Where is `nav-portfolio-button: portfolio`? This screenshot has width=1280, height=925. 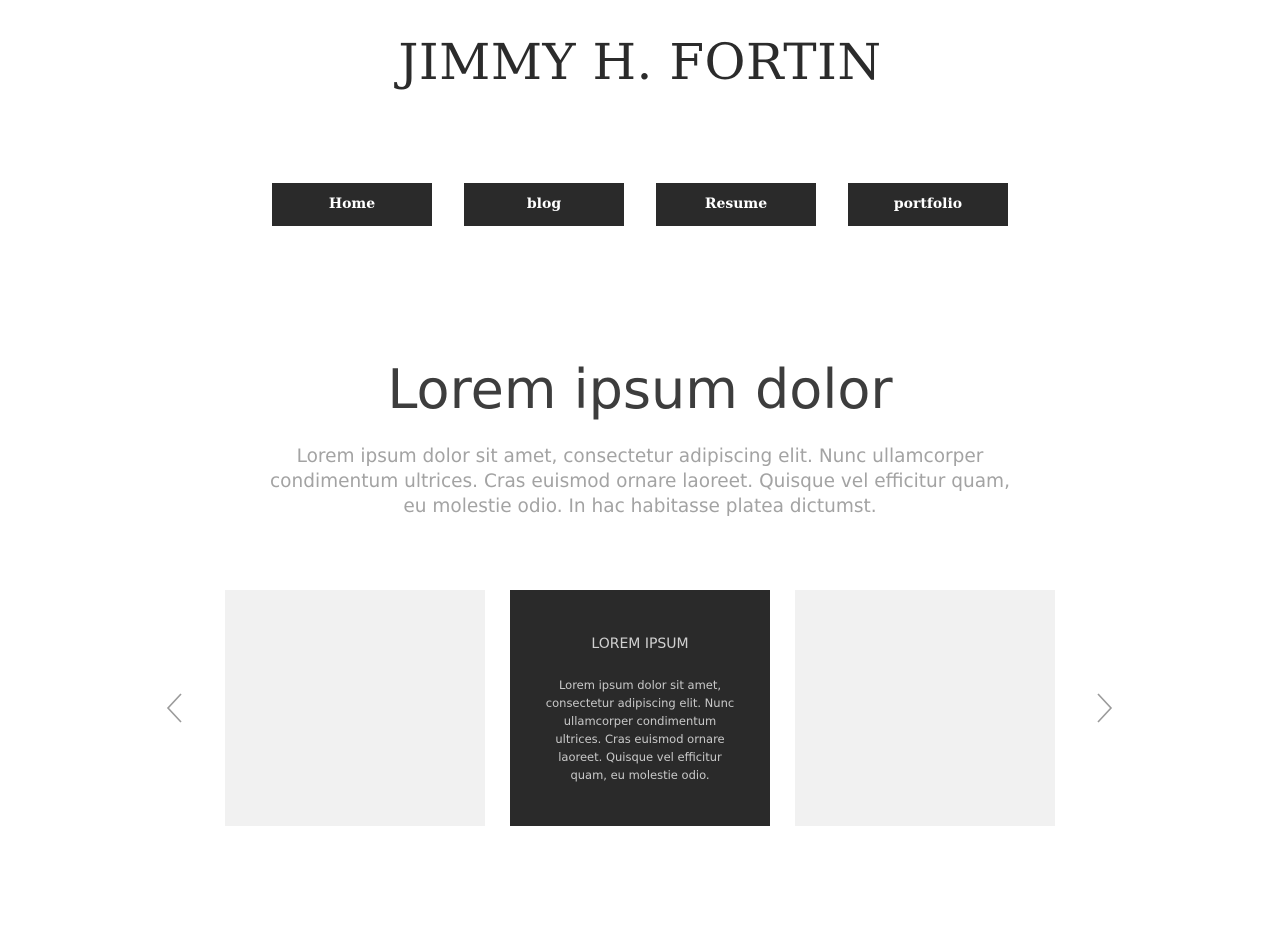
nav-portfolio-button: portfolio is located at coordinates (928, 204).